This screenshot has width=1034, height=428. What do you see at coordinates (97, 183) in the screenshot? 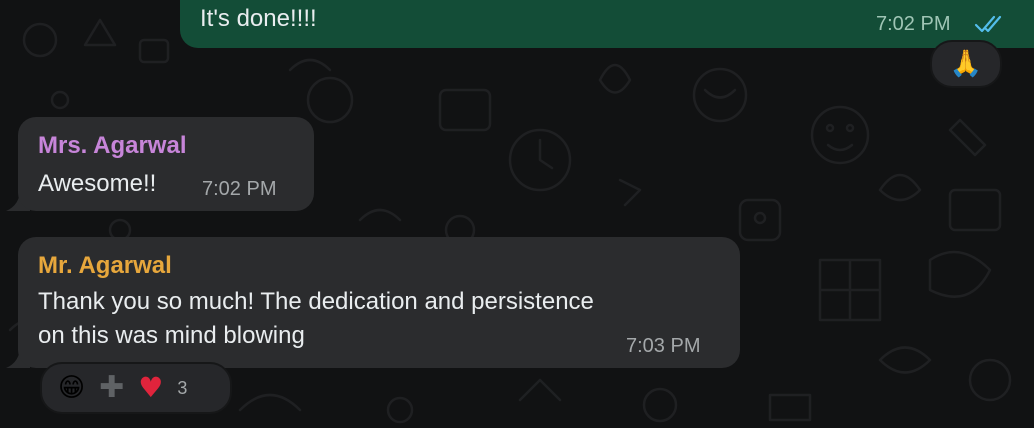
I see `message-text: Awesome!!` at bounding box center [97, 183].